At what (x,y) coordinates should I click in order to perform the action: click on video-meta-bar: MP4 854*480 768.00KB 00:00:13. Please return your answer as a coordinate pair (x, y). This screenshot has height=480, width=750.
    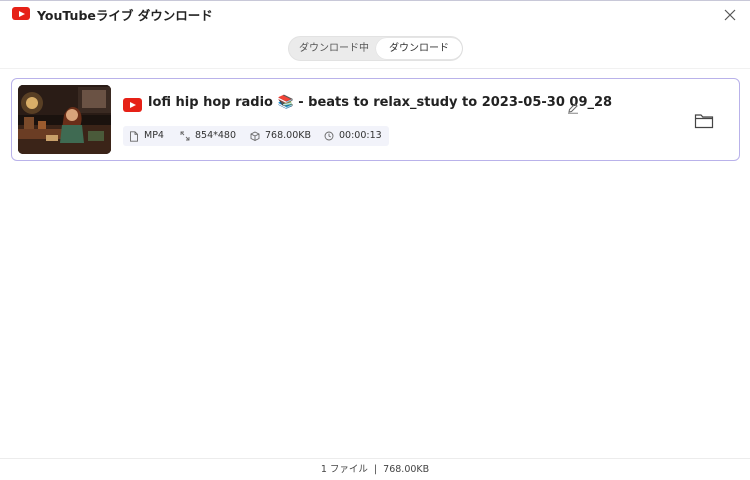
    Looking at the image, I should click on (256, 136).